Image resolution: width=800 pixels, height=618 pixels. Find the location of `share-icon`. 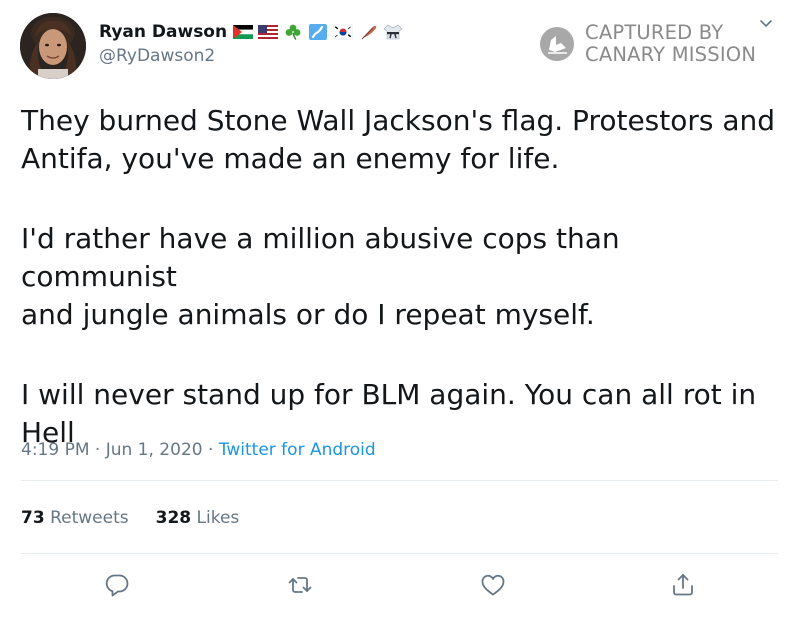

share-icon is located at coordinates (683, 585).